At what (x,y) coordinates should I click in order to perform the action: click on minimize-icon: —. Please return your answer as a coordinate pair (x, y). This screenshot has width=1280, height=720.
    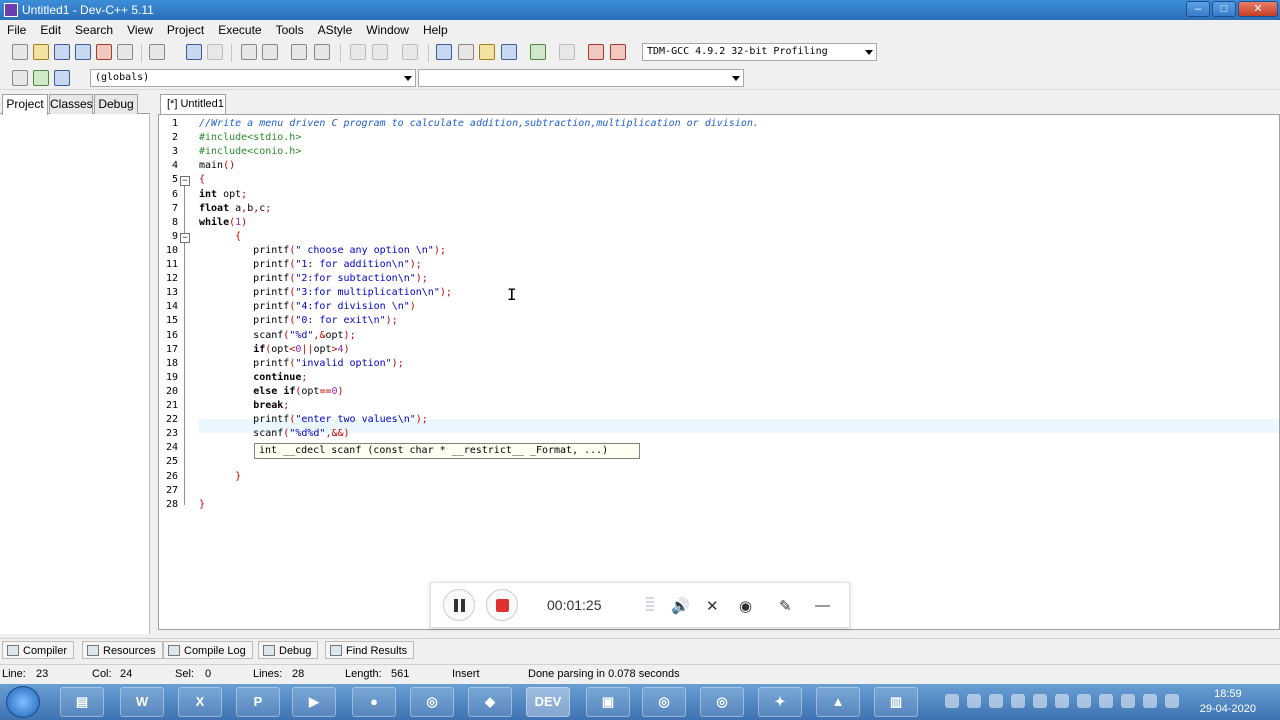
    Looking at the image, I should click on (822, 605).